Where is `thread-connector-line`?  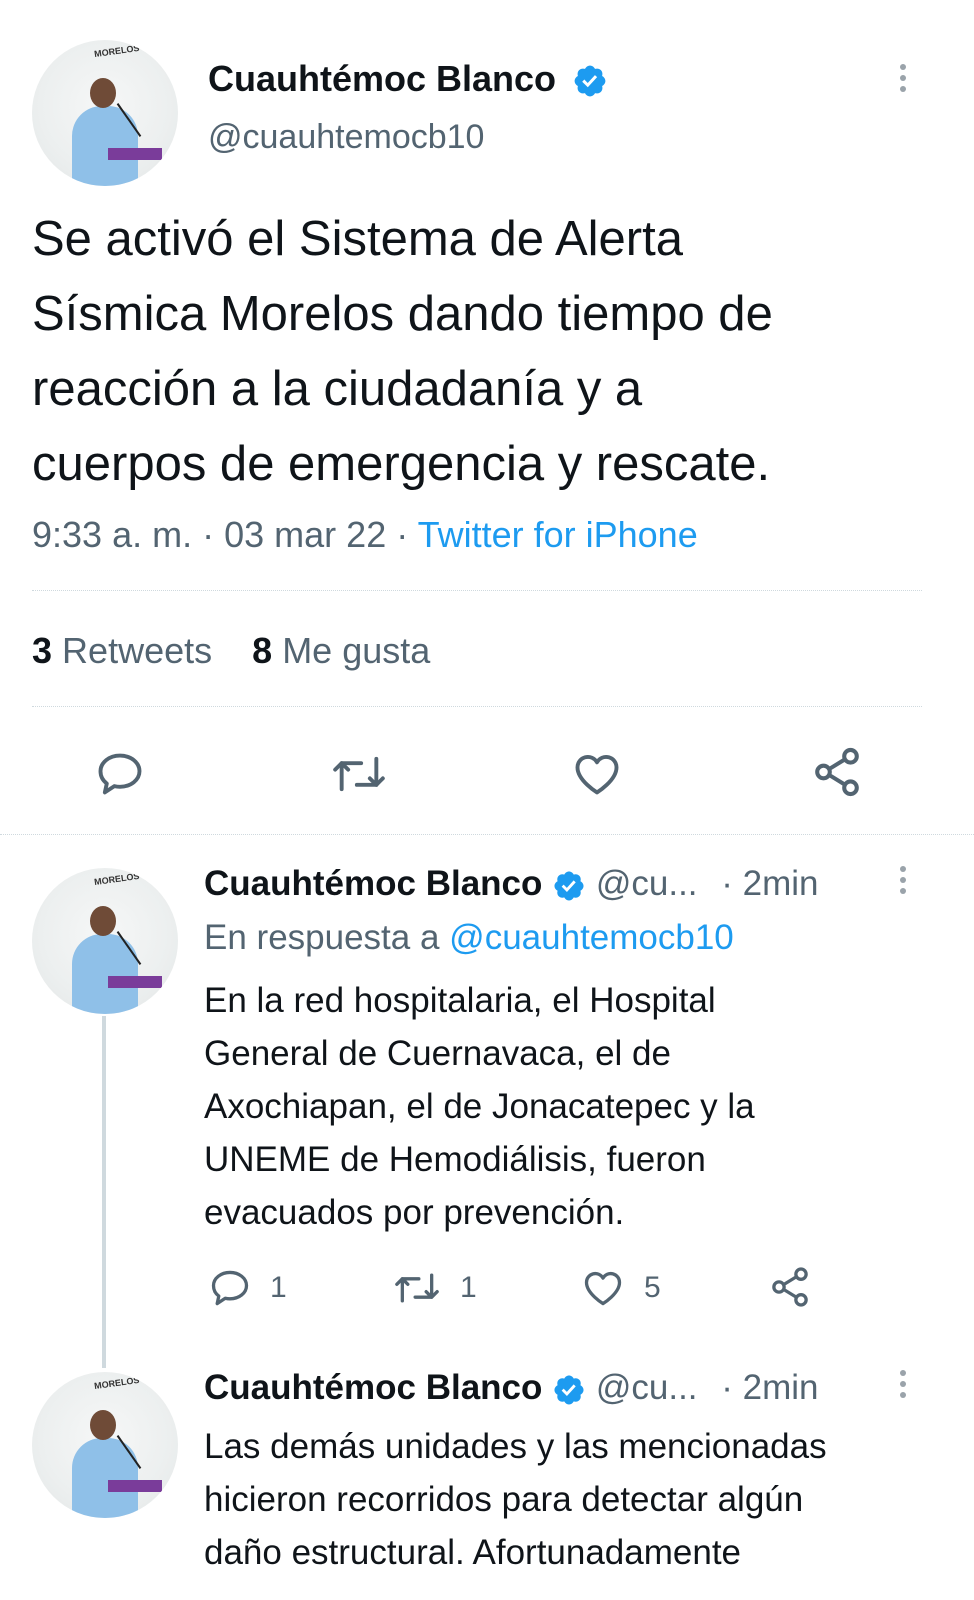 thread-connector-line is located at coordinates (104, 1192).